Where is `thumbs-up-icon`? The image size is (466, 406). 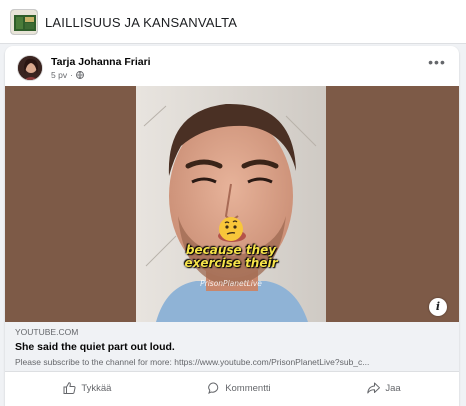 thumbs-up-icon is located at coordinates (69, 388).